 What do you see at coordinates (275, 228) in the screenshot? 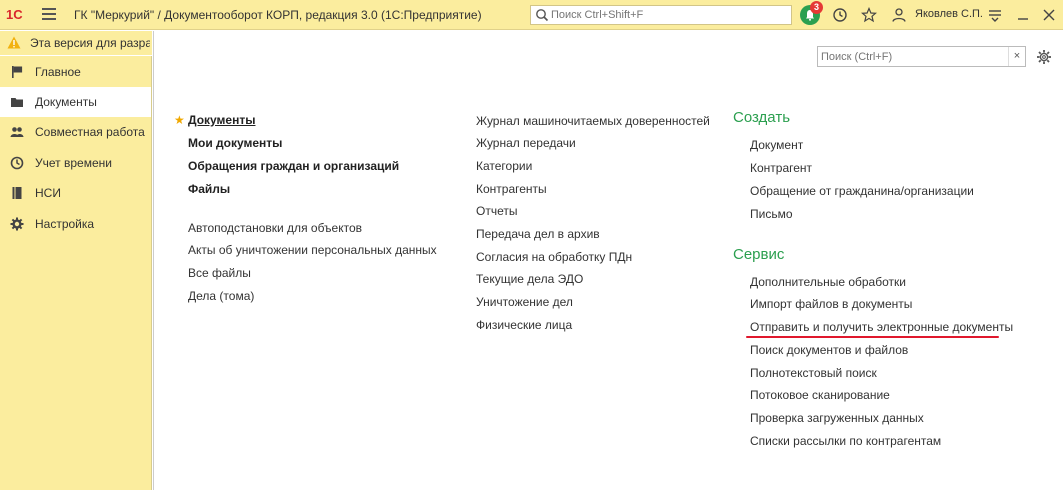
I see `link-autosubstitutions: Автоподстановки для объектов` at bounding box center [275, 228].